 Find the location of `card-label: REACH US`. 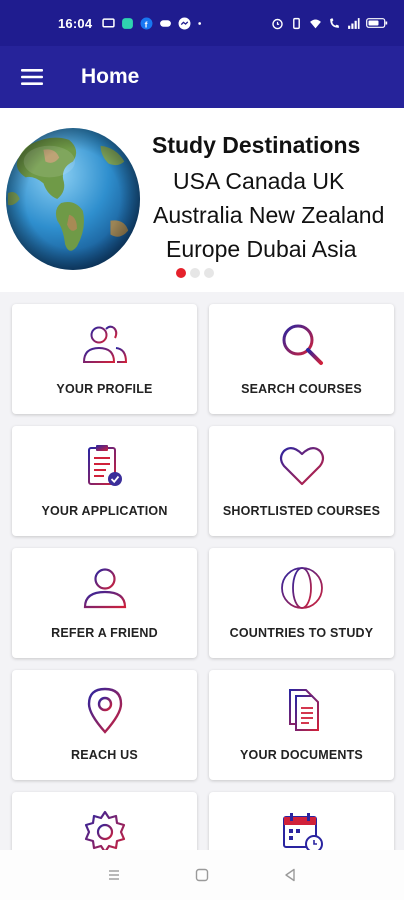

card-label: REACH US is located at coordinates (104, 755).